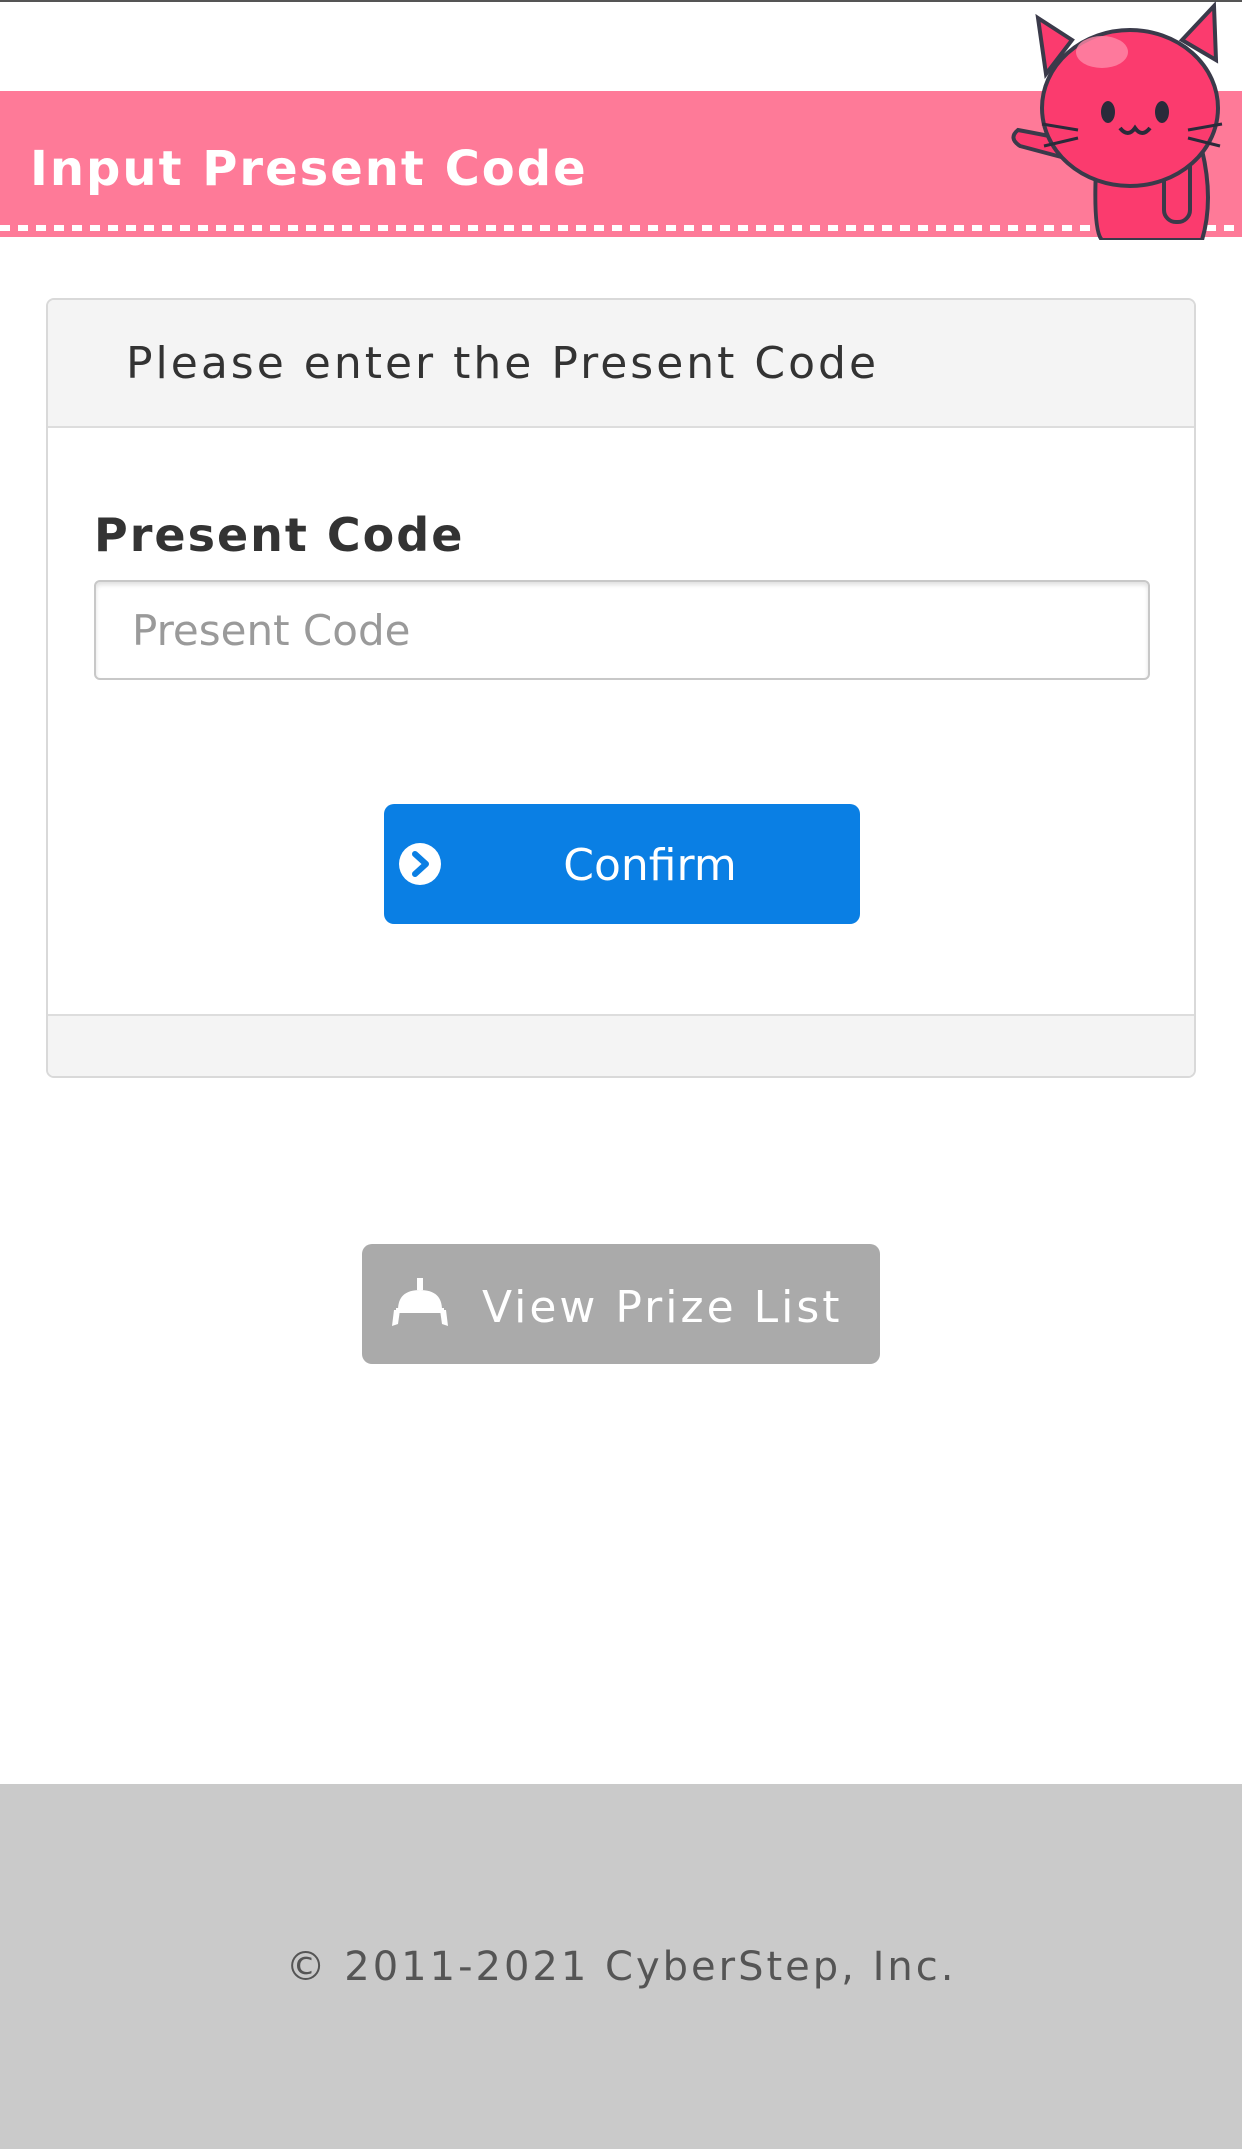 This screenshot has width=1242, height=2149. Describe the element at coordinates (309, 169) in the screenshot. I see `page-title: Input Present Code` at that location.